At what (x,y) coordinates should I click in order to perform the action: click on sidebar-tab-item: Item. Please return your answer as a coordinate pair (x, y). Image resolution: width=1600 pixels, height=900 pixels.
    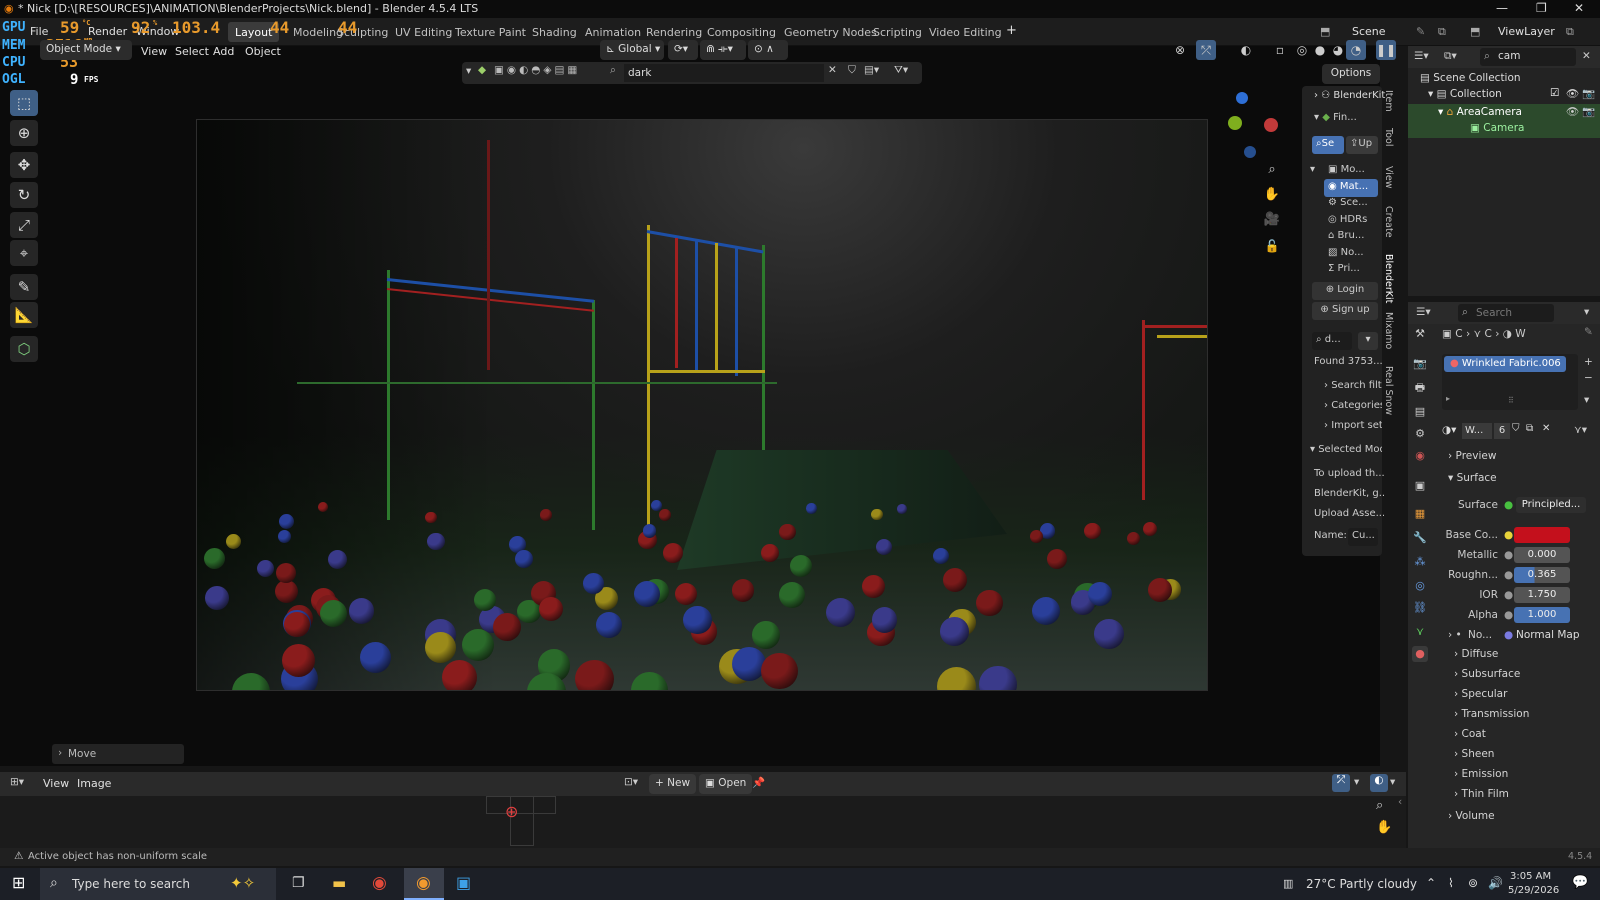
    Looking at the image, I should click on (1388, 101).